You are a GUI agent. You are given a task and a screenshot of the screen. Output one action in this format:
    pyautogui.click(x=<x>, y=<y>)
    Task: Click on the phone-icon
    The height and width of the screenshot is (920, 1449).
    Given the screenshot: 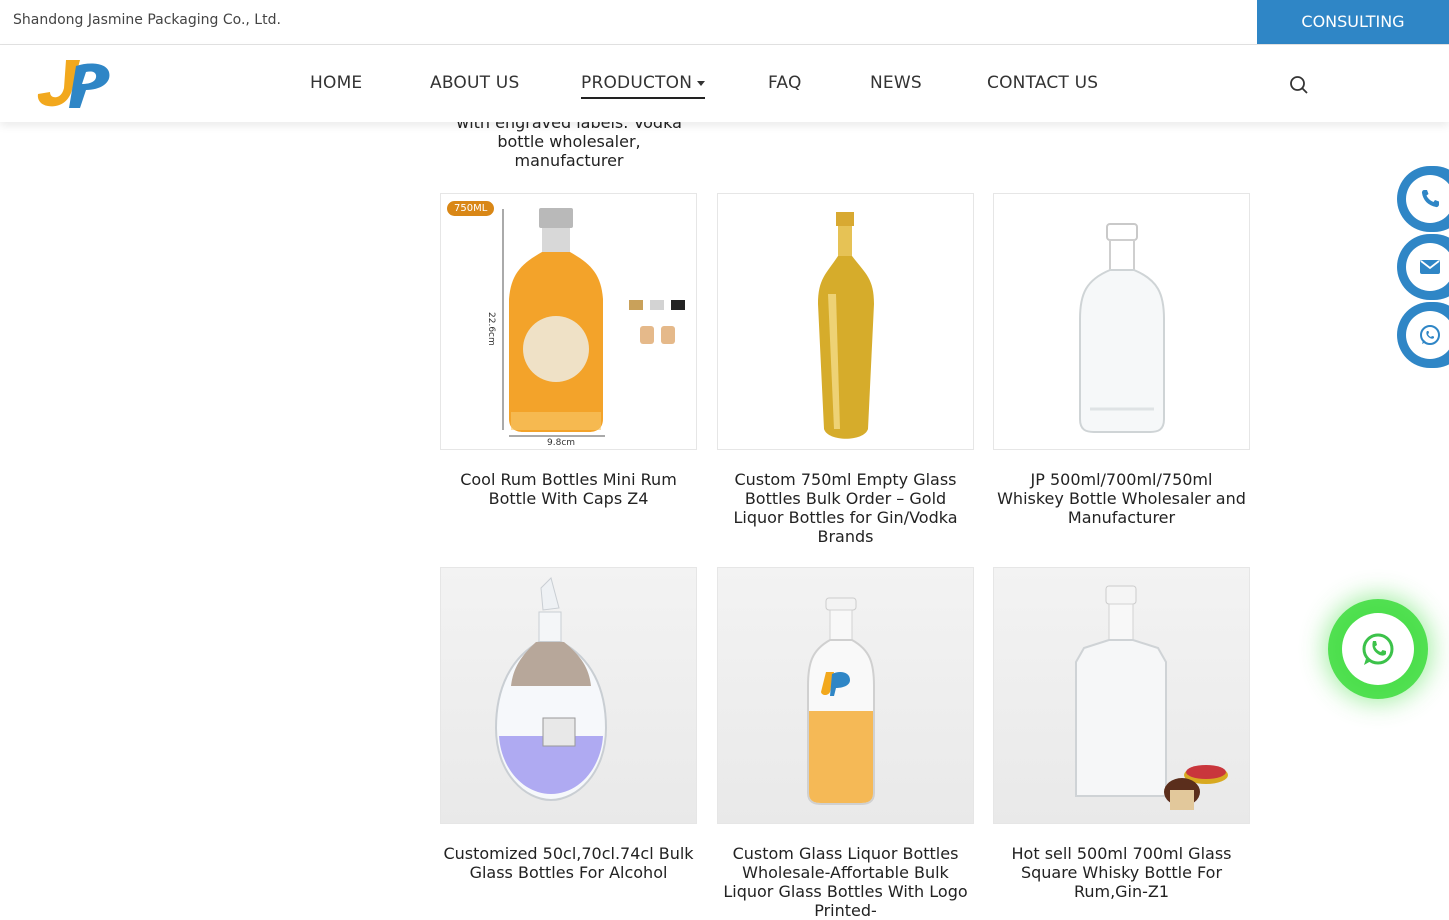 What is the action you would take?
    pyautogui.click(x=1430, y=199)
    